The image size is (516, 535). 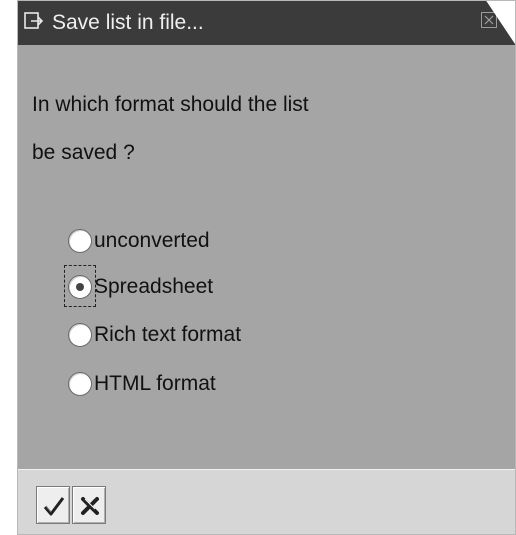 I want to click on window-icon, so click(x=34, y=21).